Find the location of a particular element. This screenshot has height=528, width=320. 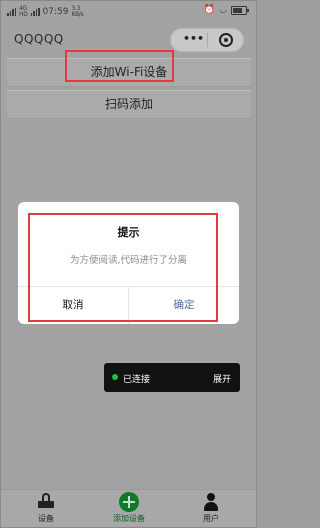

tab-devices: 设备 is located at coordinates (46, 509).